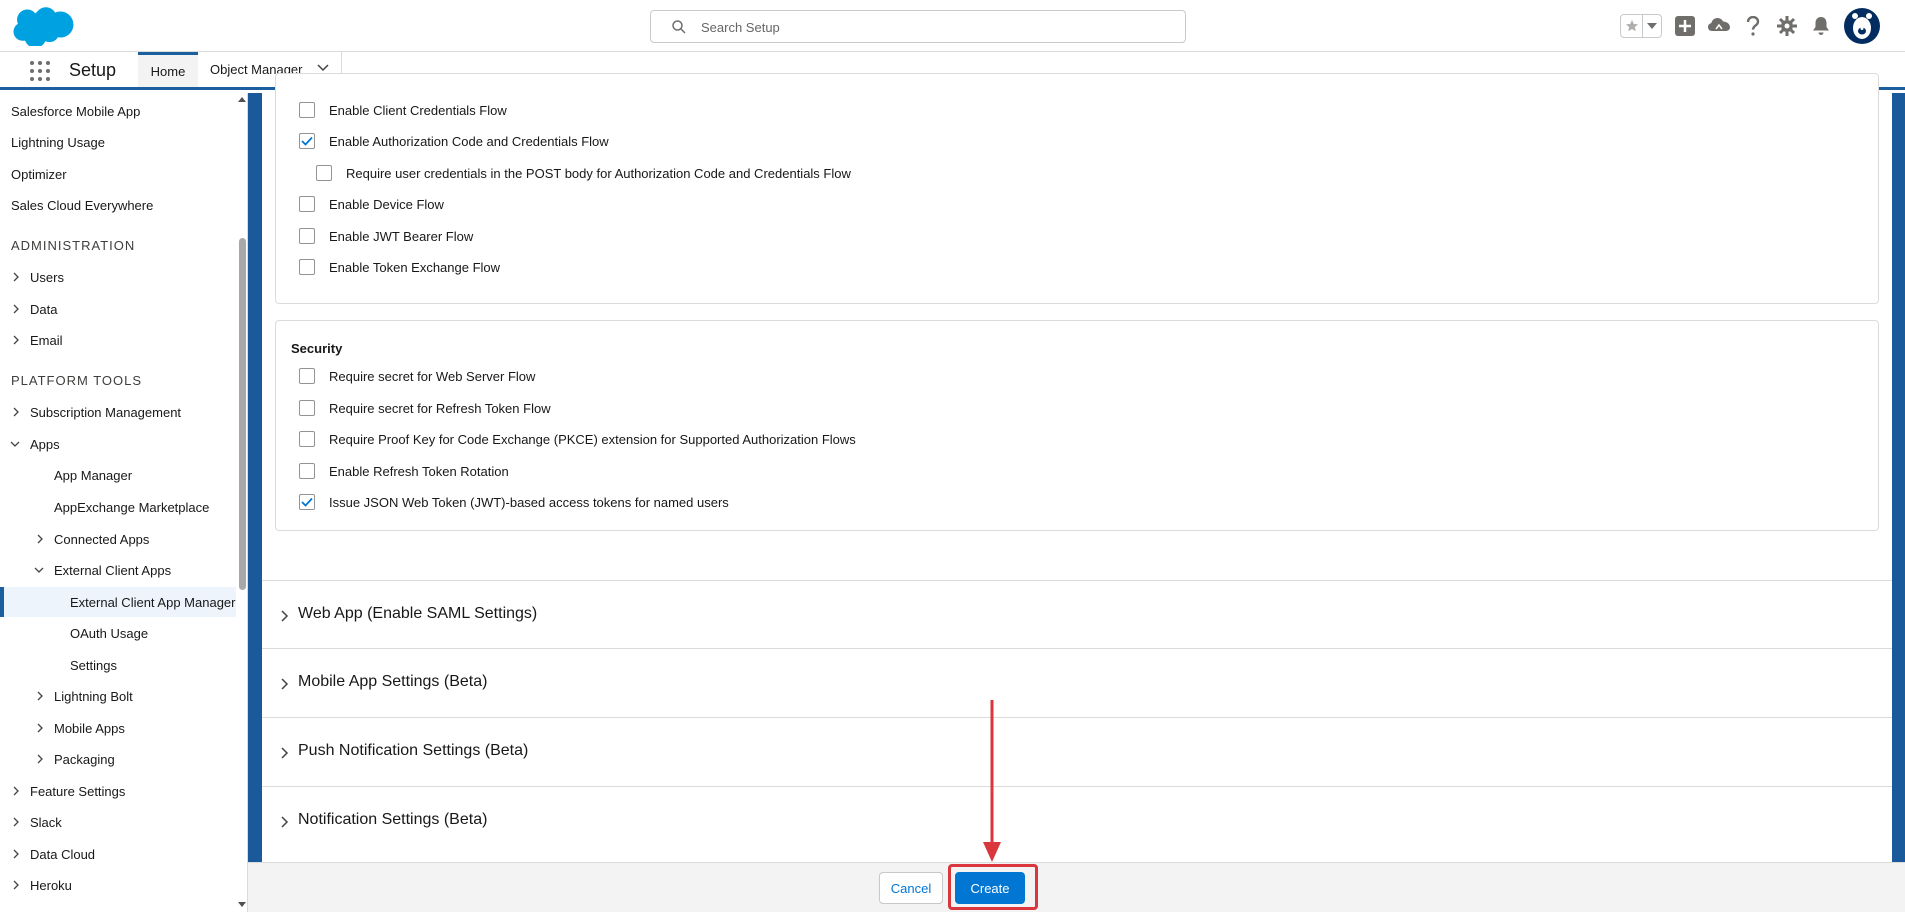 The width and height of the screenshot is (1905, 912). Describe the element at coordinates (118, 791) in the screenshot. I see `sidebar-item-feature-settings: Feature Settings` at that location.